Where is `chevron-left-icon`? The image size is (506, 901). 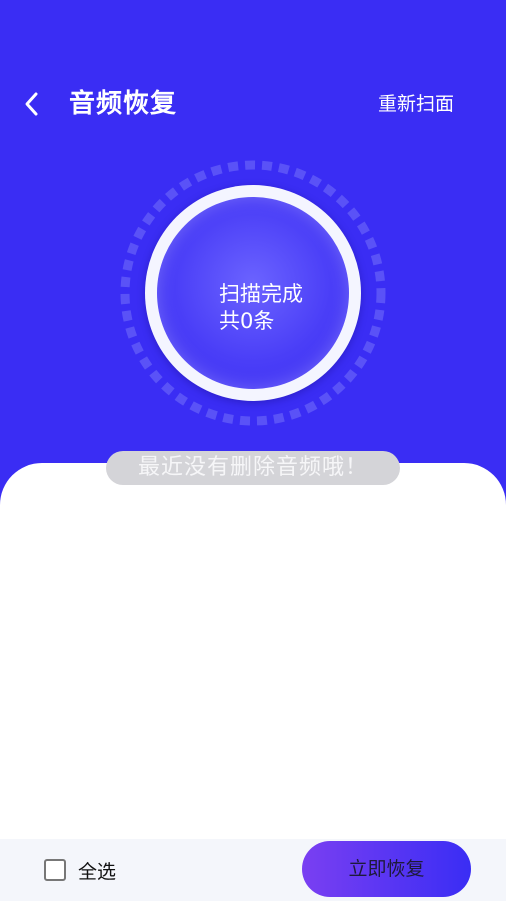 chevron-left-icon is located at coordinates (31, 104).